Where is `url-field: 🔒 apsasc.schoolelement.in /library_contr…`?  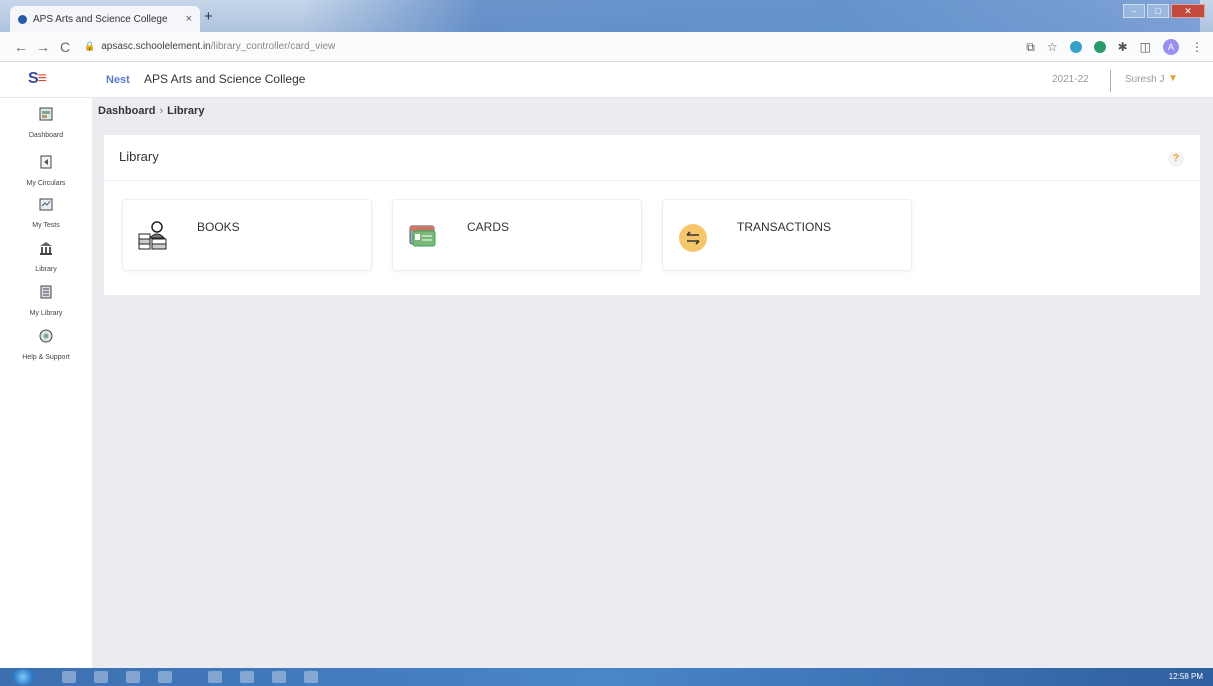 url-field: 🔒 apsasc.schoolelement.in /library_contr… is located at coordinates (209, 46).